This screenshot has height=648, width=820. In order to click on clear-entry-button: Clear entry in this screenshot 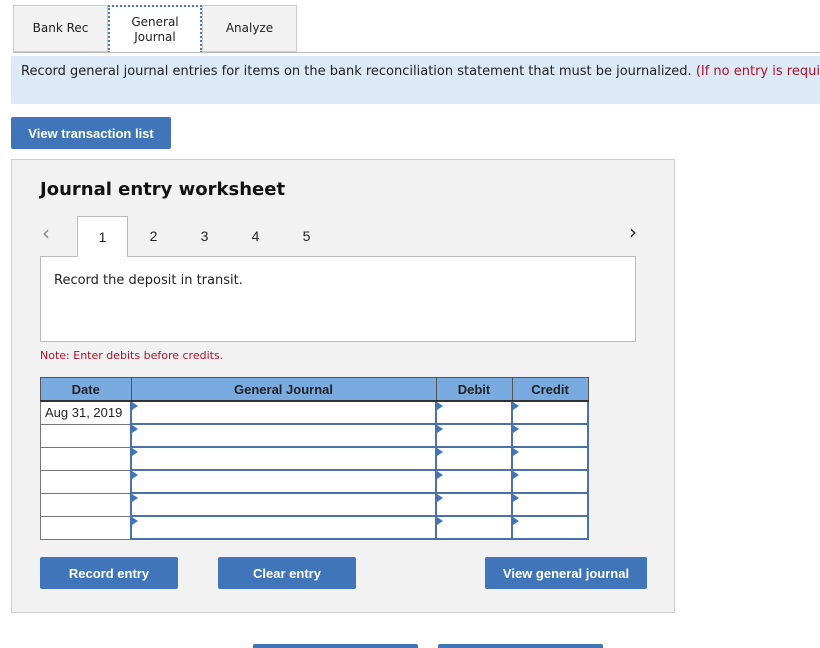, I will do `click(287, 573)`.